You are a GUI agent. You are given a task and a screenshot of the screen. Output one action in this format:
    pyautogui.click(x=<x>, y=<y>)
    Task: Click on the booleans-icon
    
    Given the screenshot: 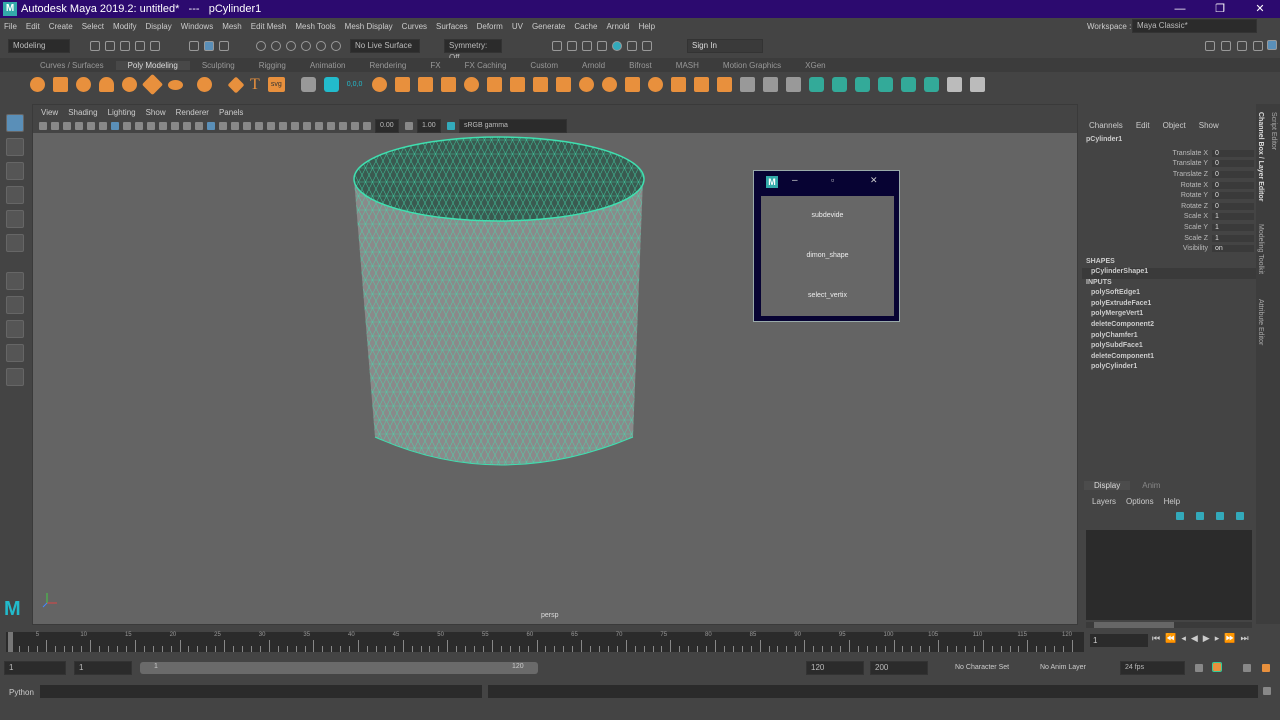 What is the action you would take?
    pyautogui.click(x=449, y=84)
    